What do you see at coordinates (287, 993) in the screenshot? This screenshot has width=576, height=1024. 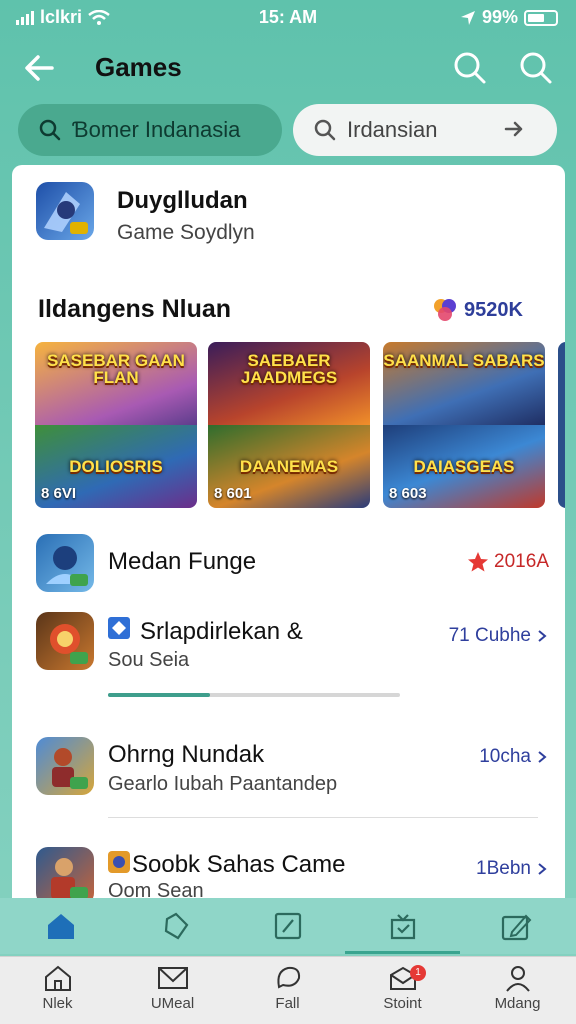 I see `nav-item-fall: Fall` at bounding box center [287, 993].